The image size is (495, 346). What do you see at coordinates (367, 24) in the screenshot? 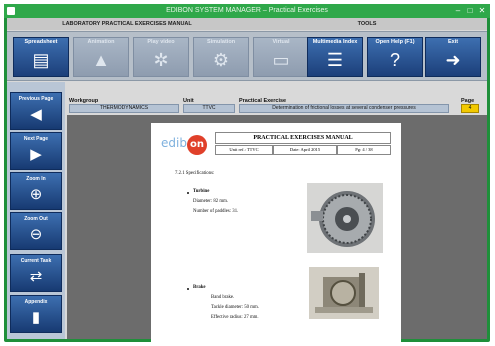
I see `tools-section-label: TOOLS` at bounding box center [367, 24].